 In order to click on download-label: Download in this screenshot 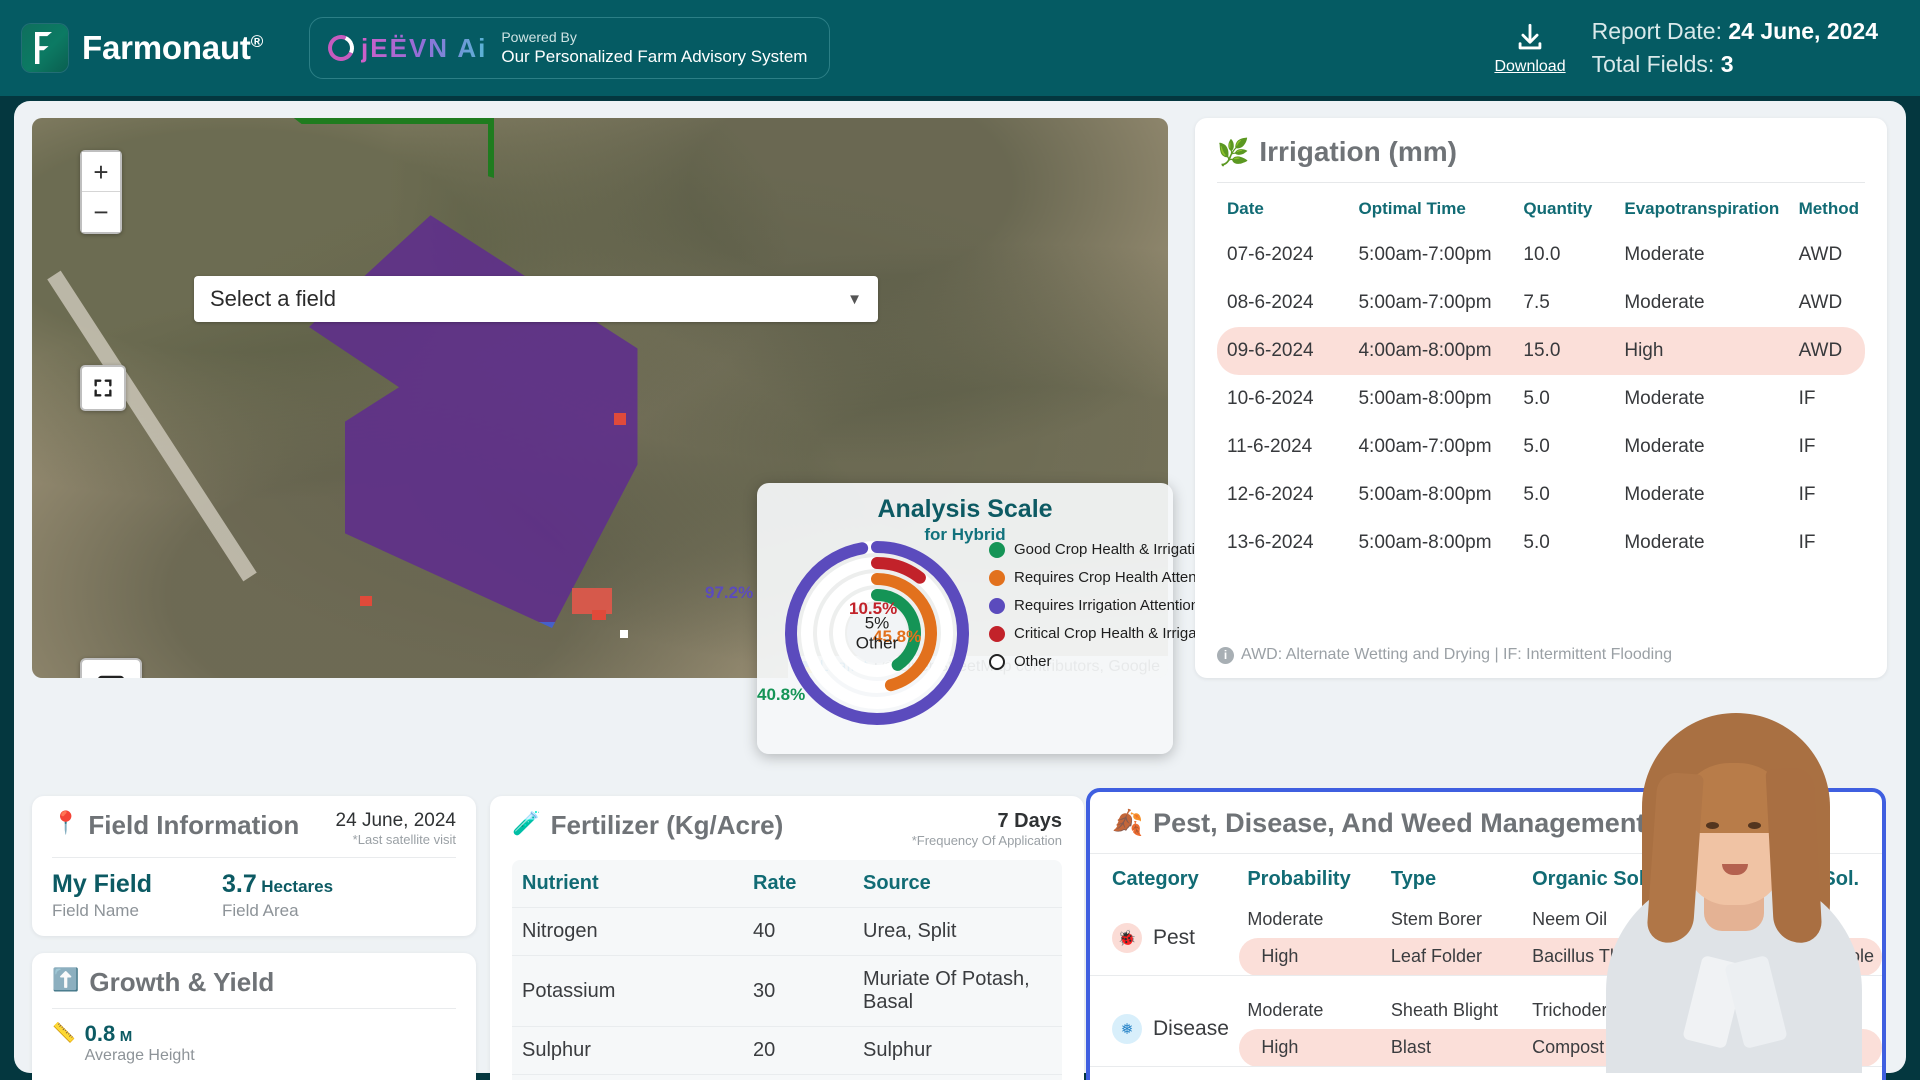, I will do `click(1530, 66)`.